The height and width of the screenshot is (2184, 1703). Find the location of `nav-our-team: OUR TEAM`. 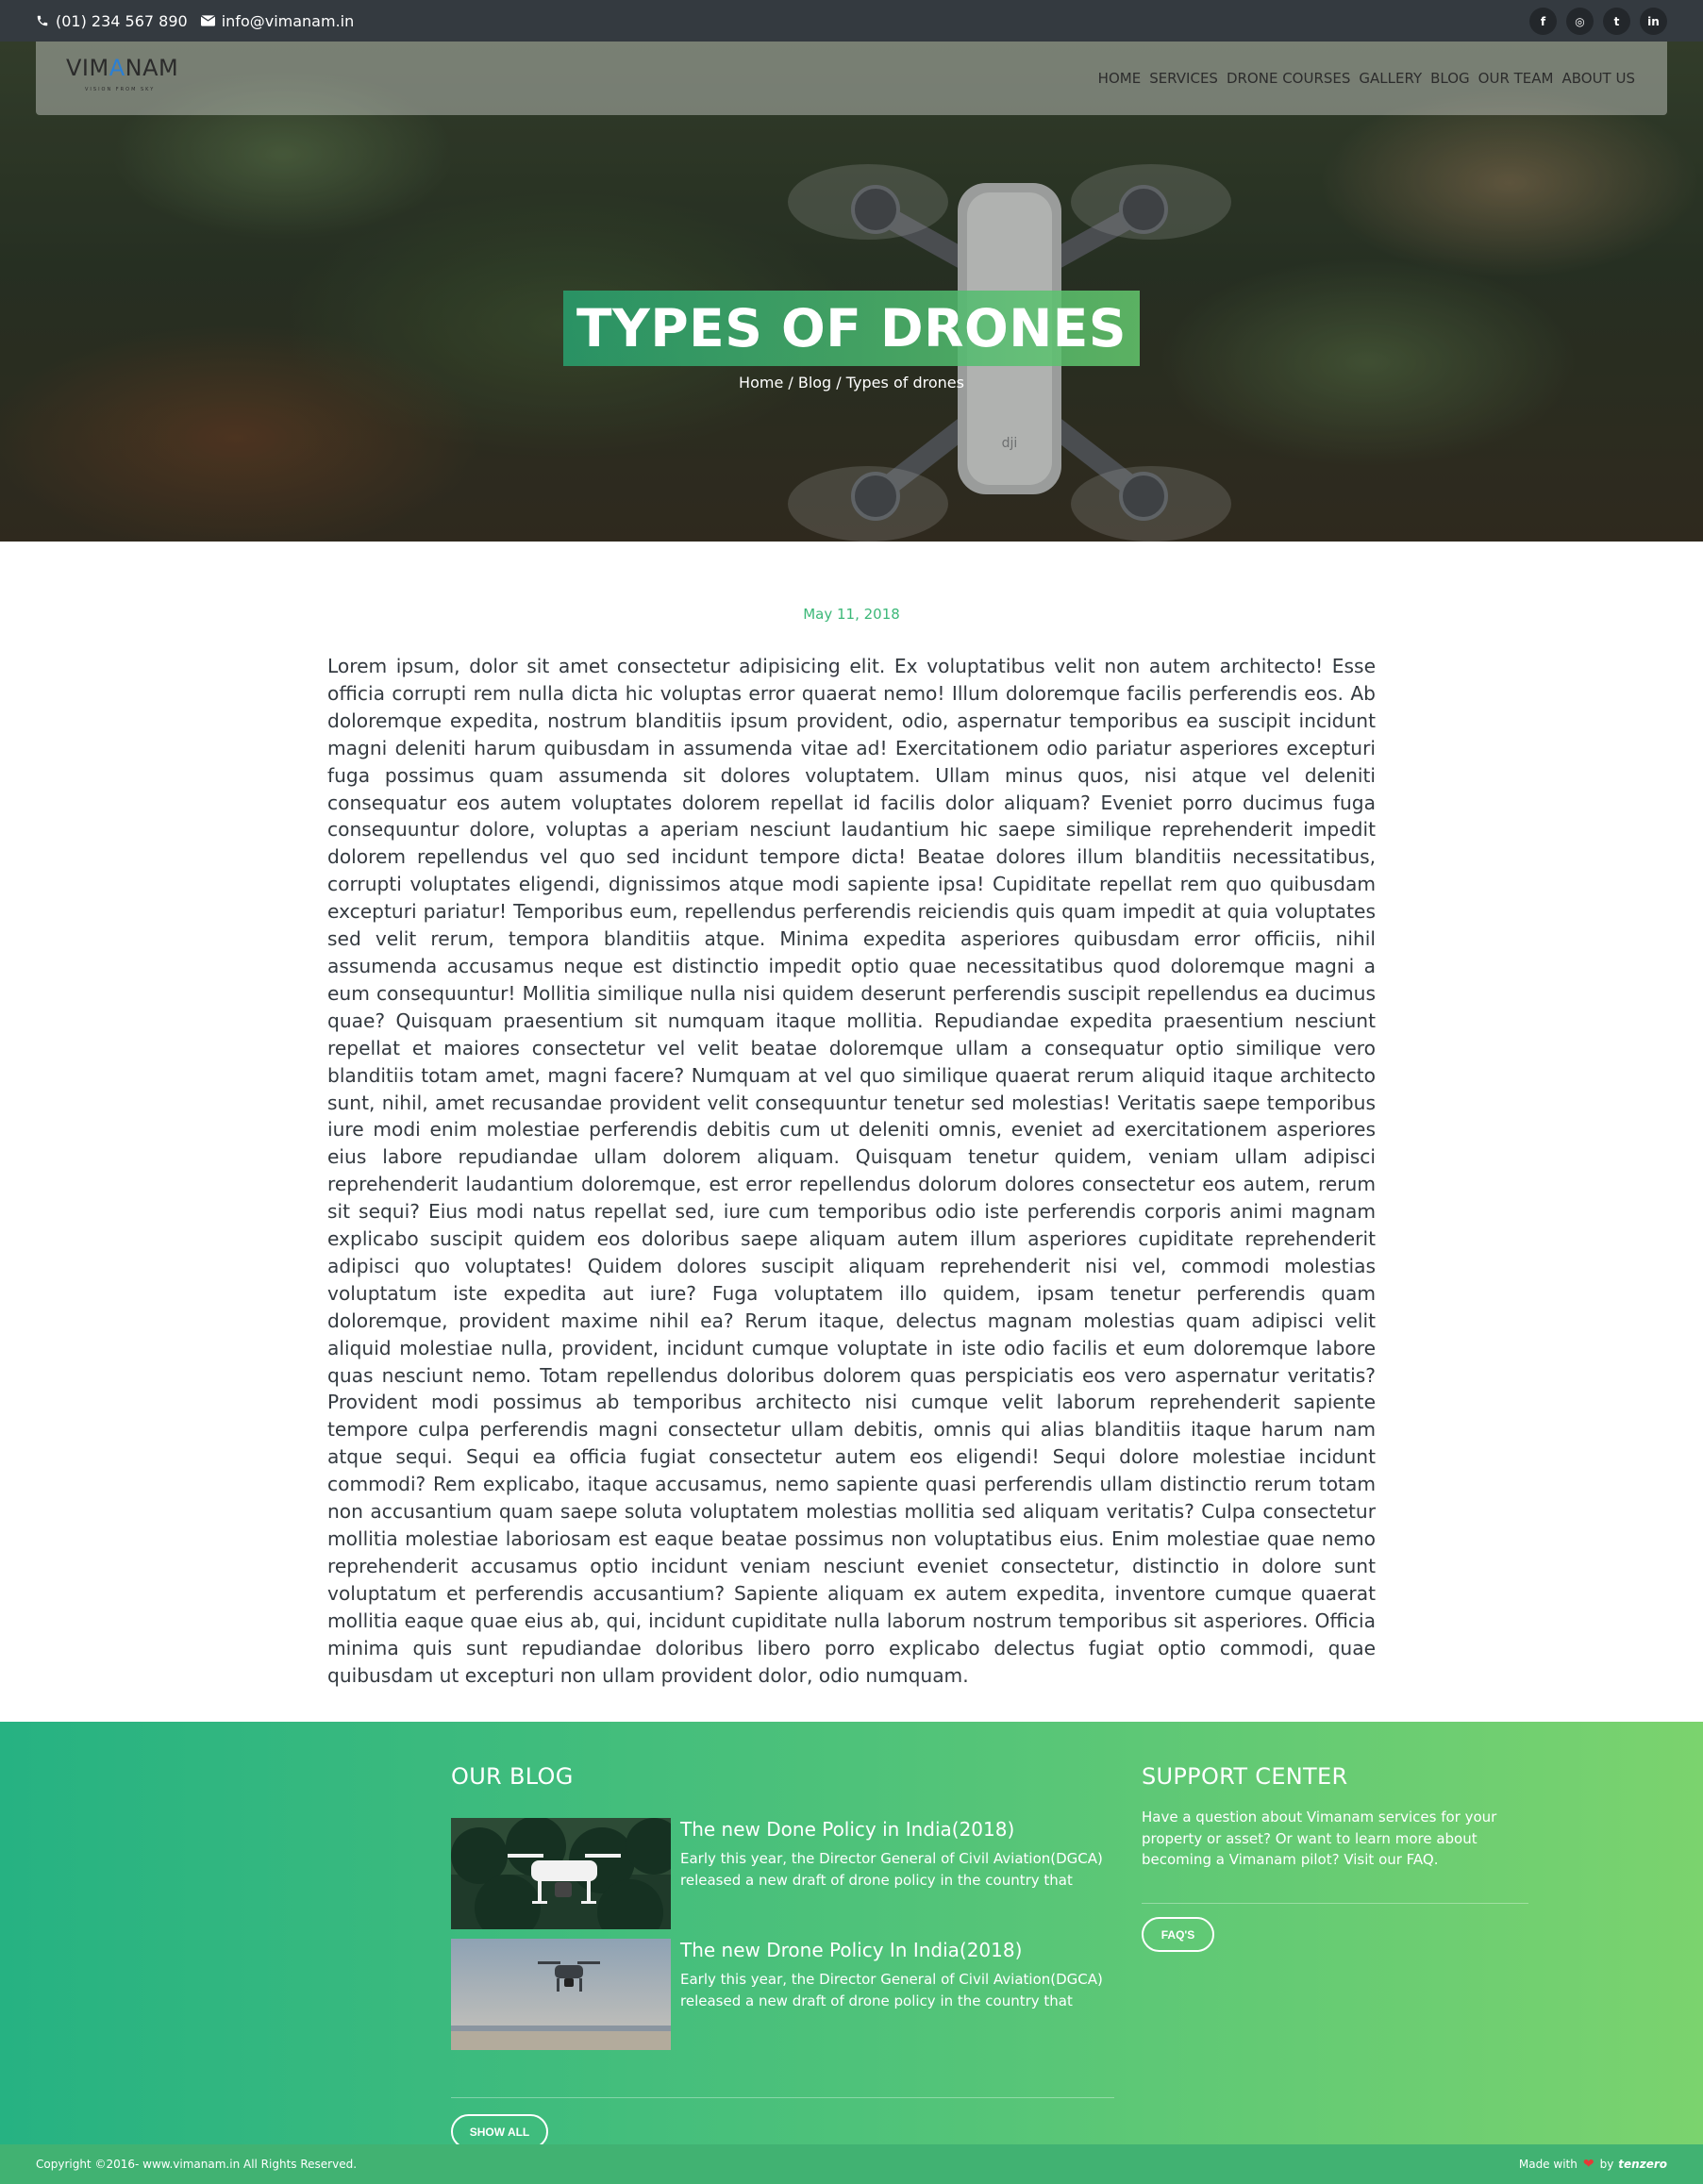

nav-our-team: OUR TEAM is located at coordinates (1516, 78).